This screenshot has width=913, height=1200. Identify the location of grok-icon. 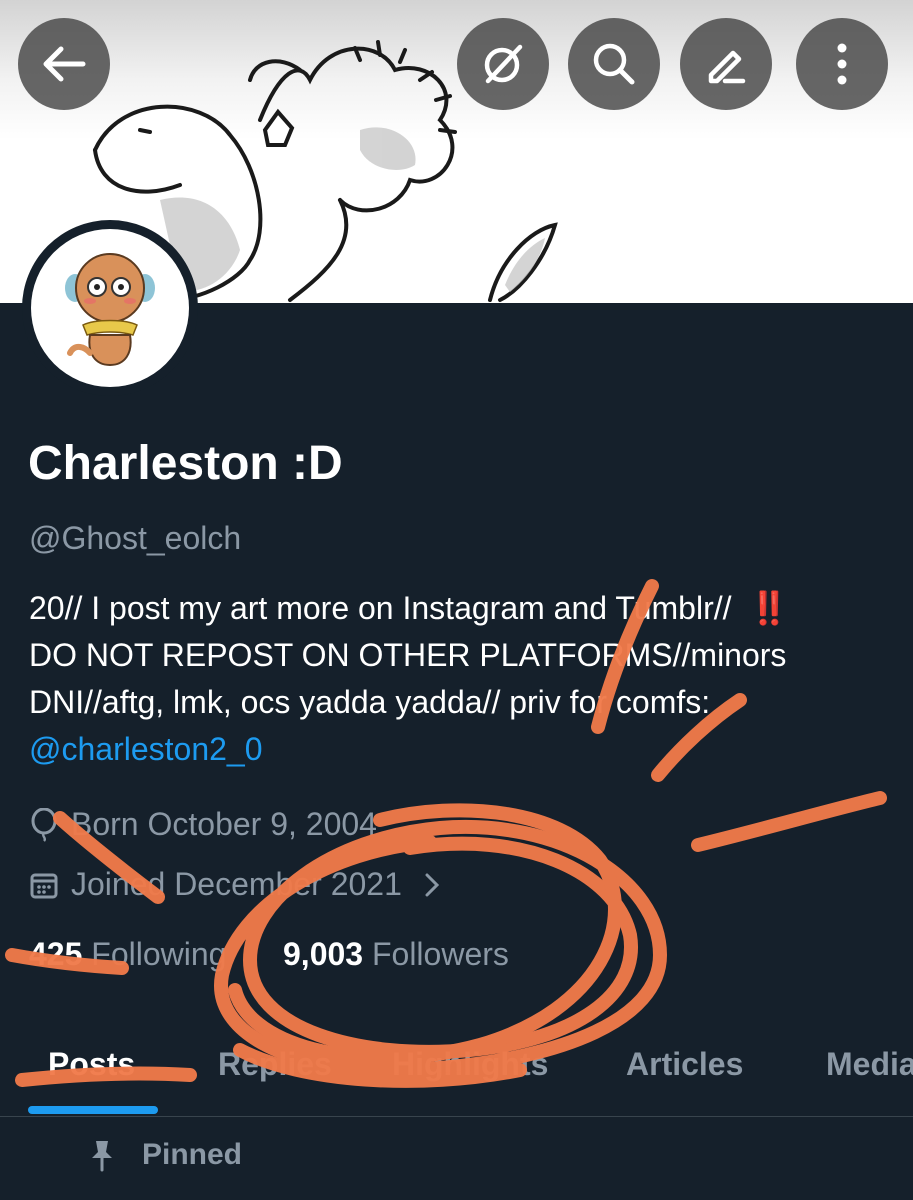
(503, 64).